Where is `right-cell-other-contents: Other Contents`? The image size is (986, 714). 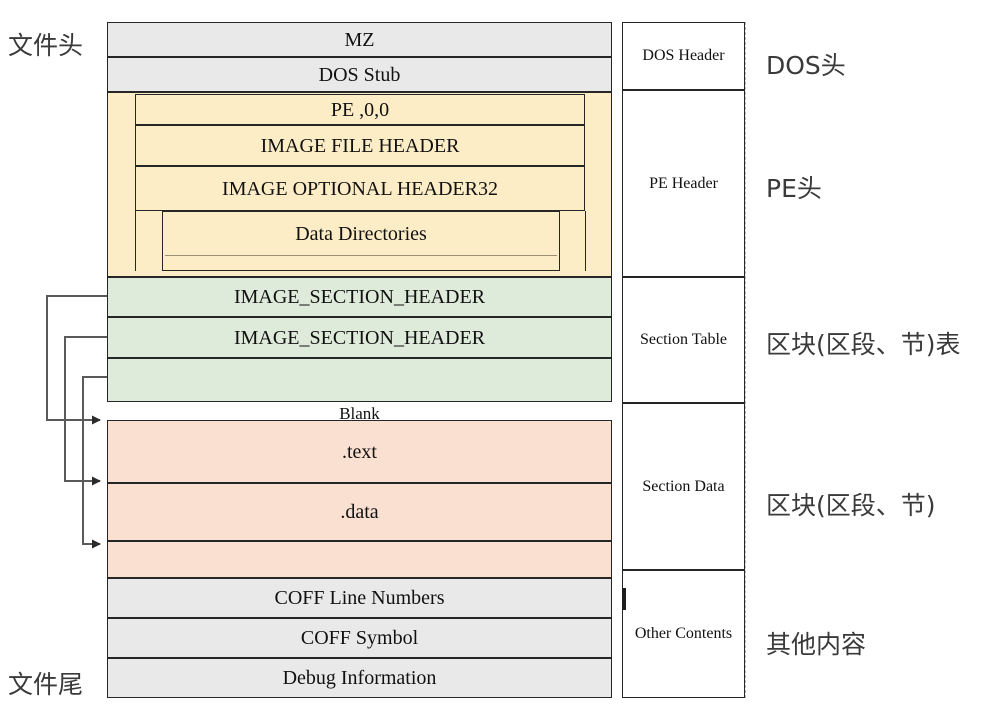 right-cell-other-contents: Other Contents is located at coordinates (683, 634).